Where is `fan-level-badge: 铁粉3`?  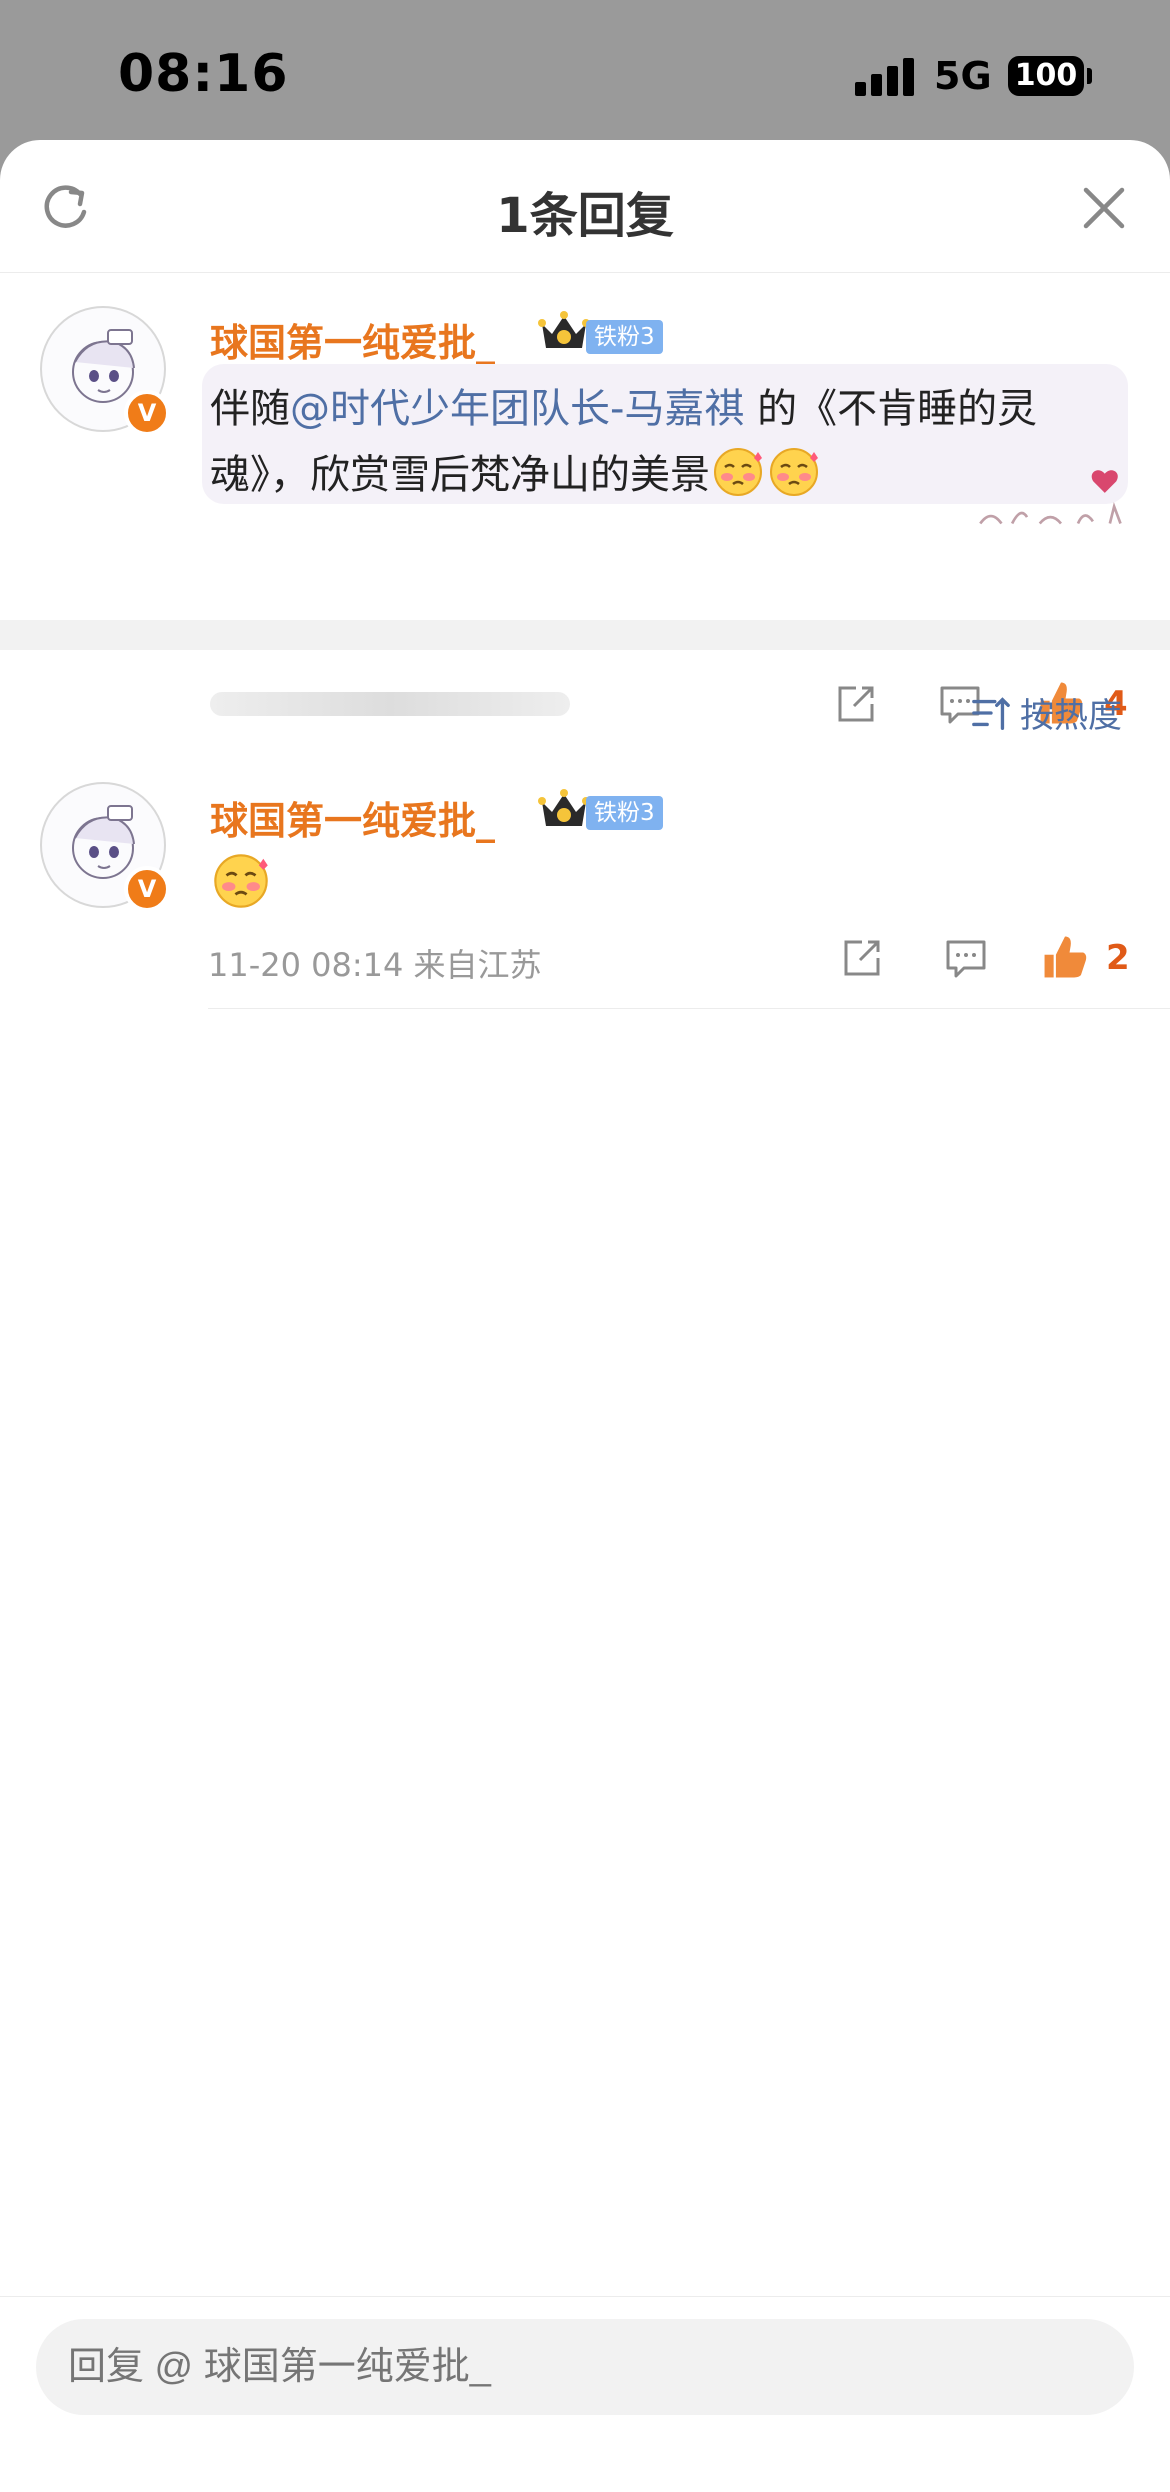 fan-level-badge: 铁粉3 is located at coordinates (624, 813).